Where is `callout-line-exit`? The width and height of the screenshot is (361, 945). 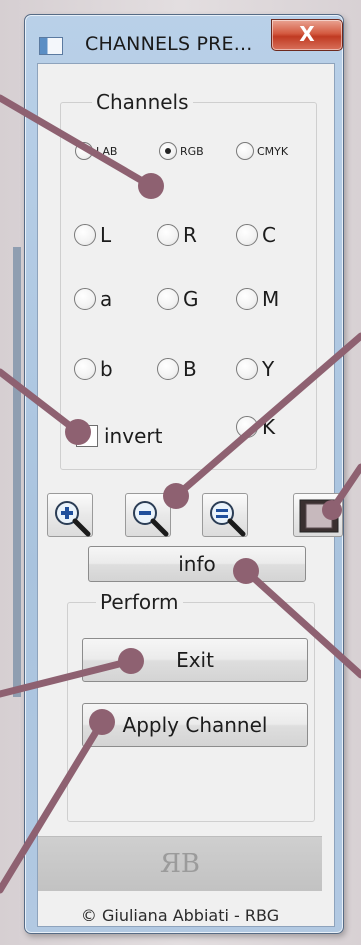
callout-line-exit is located at coordinates (67, 677).